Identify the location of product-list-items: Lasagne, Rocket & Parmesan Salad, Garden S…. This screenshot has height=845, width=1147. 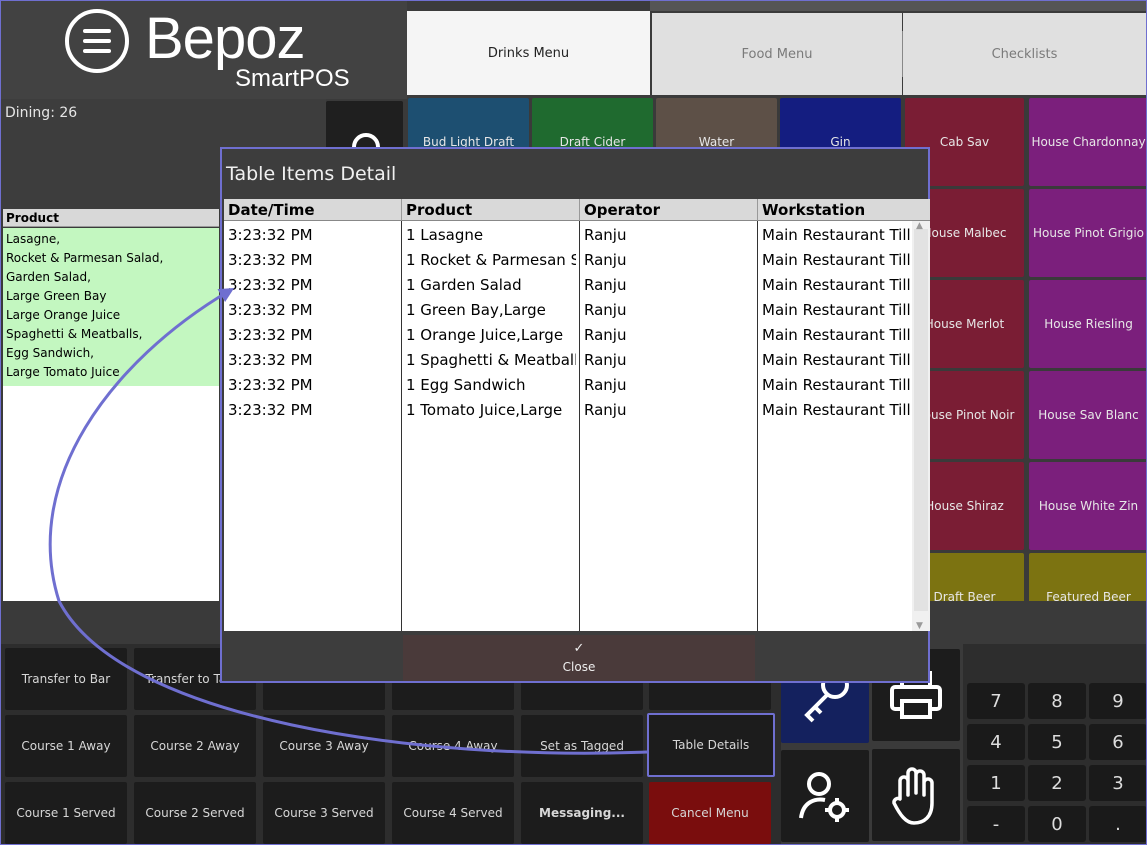
(111, 307).